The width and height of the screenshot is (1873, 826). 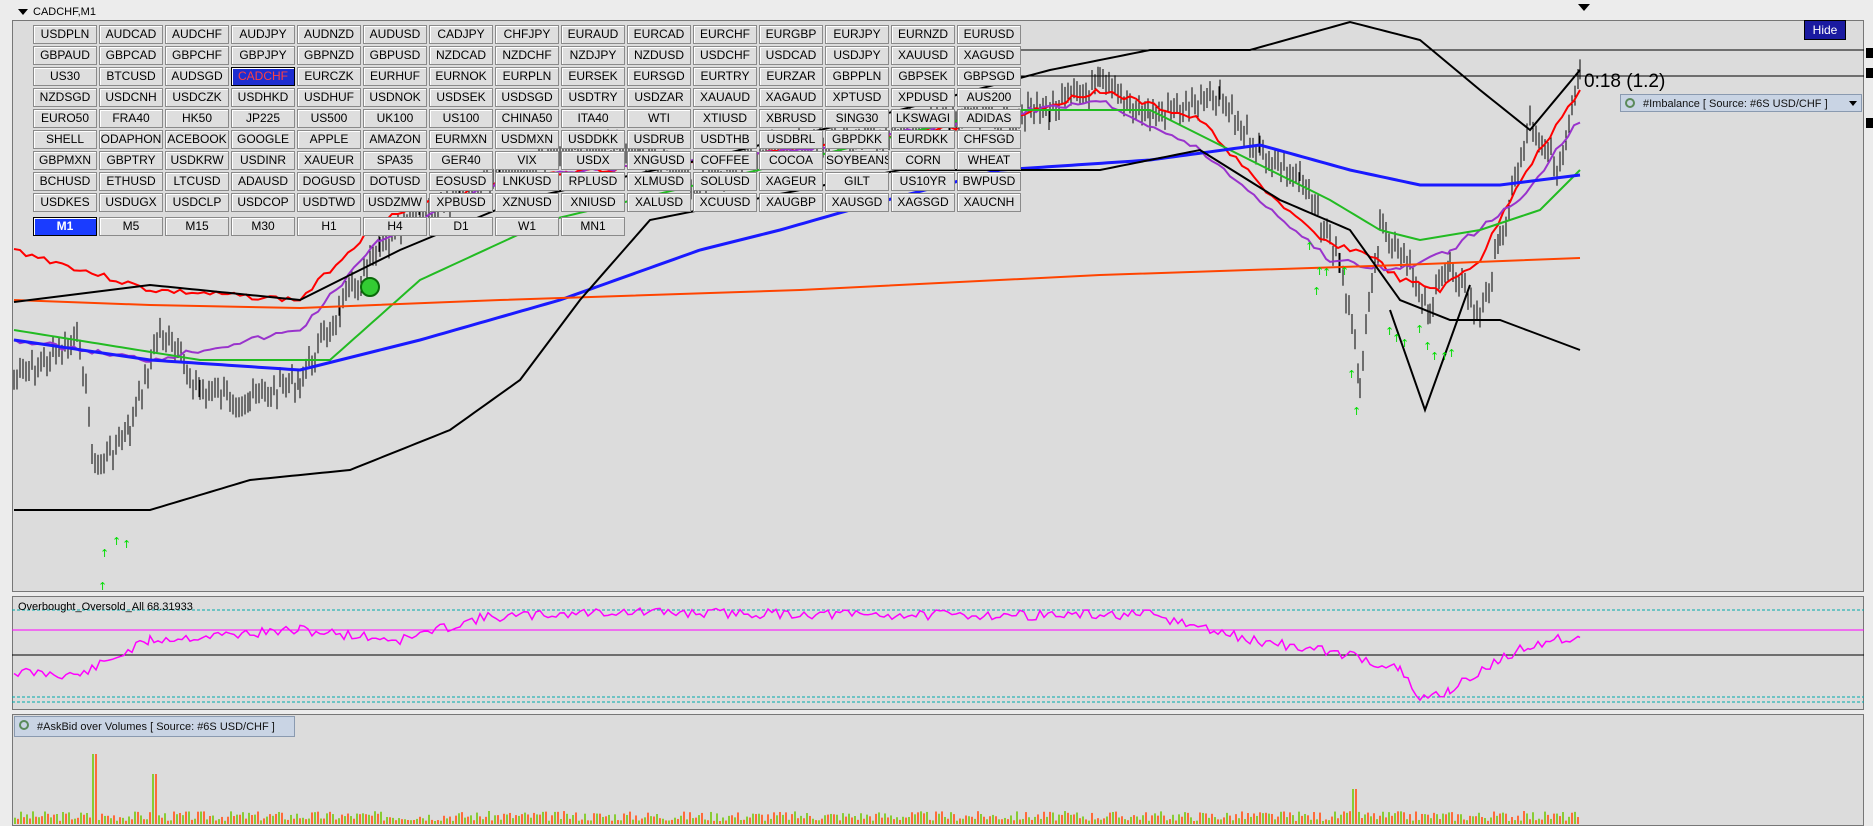 I want to click on symbol-button-wti: WTI, so click(x=659, y=118).